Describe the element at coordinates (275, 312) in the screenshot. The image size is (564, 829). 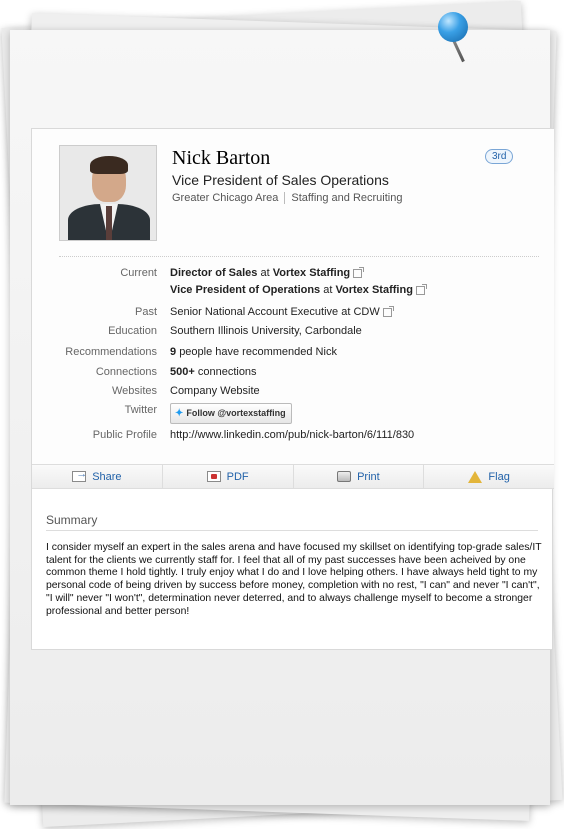
I see `past-value: Senior National Account Executive at CDW` at that location.